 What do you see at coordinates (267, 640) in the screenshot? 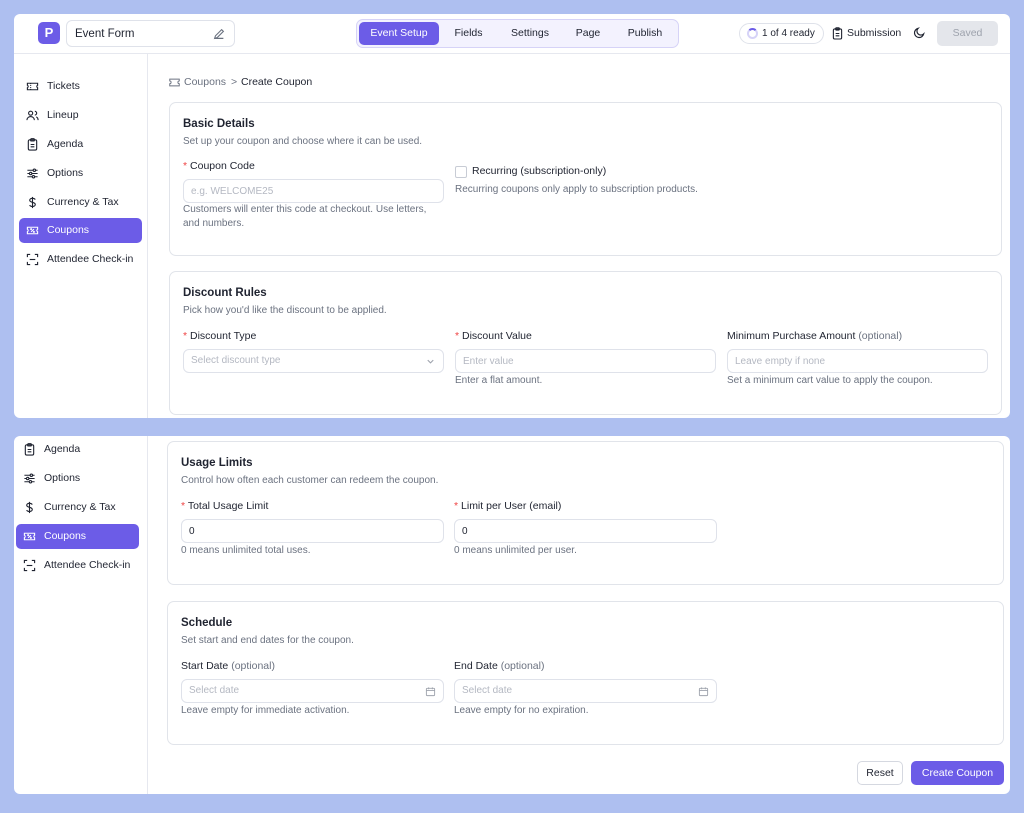
I see `card-subtitle: Set start and end dates for the coupon.` at bounding box center [267, 640].